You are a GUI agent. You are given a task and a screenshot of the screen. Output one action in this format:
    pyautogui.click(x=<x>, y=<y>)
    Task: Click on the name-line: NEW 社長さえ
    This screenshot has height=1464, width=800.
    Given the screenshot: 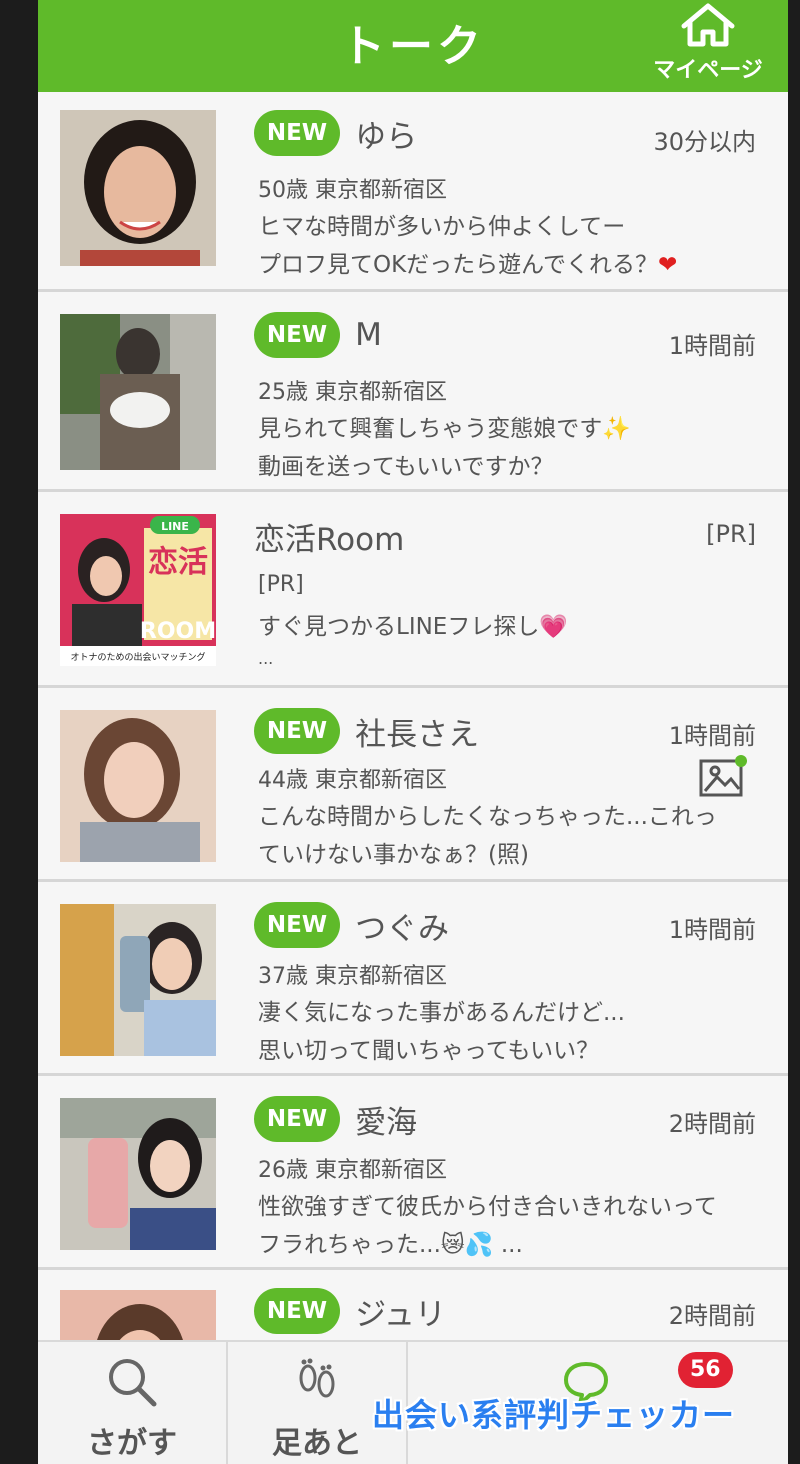 What is the action you would take?
    pyautogui.click(x=366, y=732)
    